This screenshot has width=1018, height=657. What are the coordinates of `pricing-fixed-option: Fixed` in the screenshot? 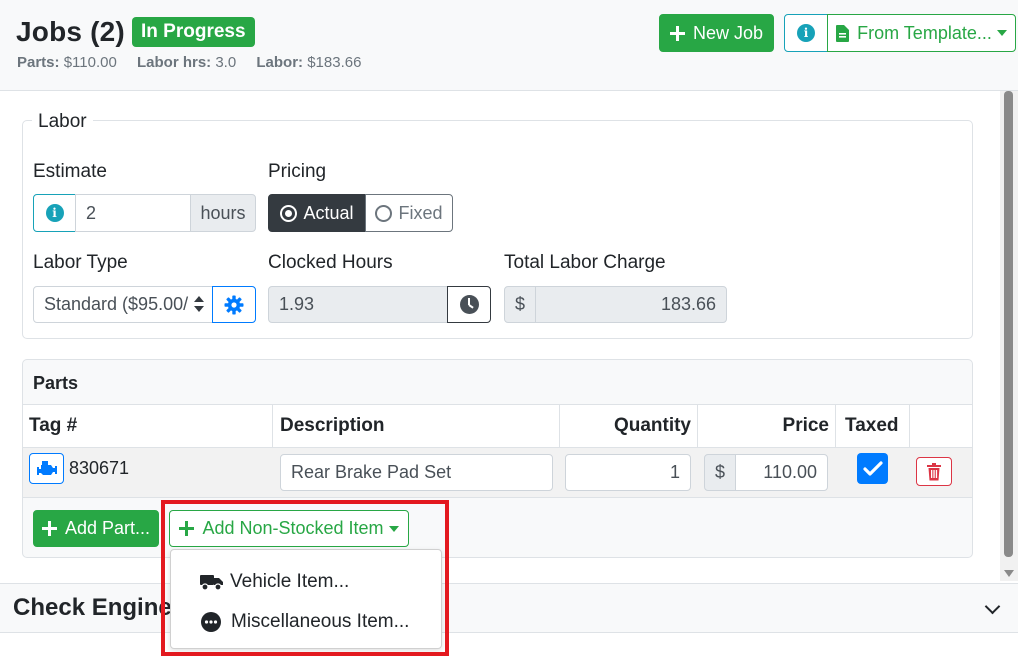 It's located at (409, 213).